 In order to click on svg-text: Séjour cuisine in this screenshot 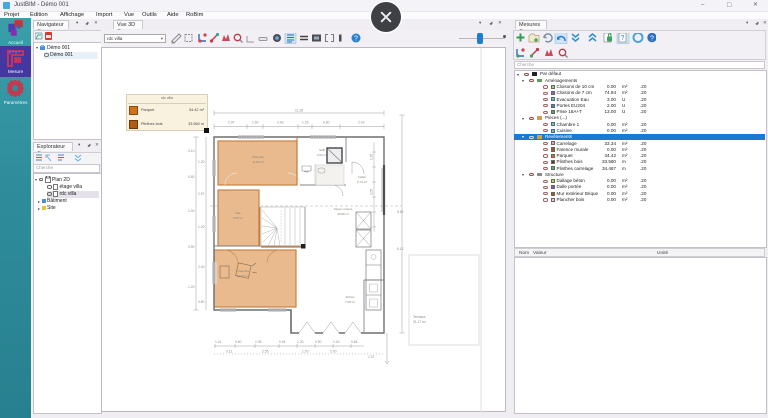, I will do `click(343, 209)`.